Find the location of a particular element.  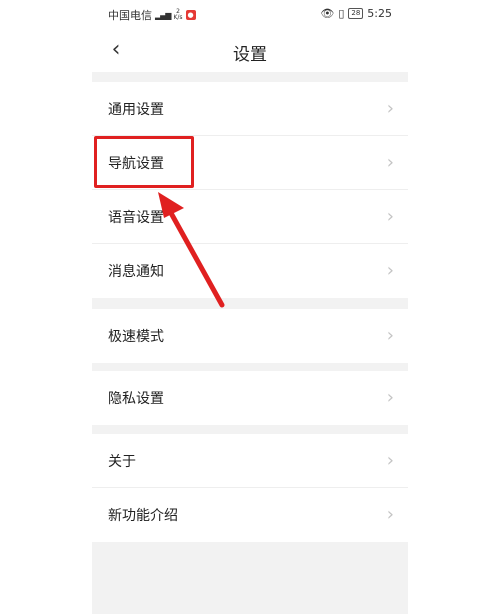

page-title: 设置 is located at coordinates (250, 55).